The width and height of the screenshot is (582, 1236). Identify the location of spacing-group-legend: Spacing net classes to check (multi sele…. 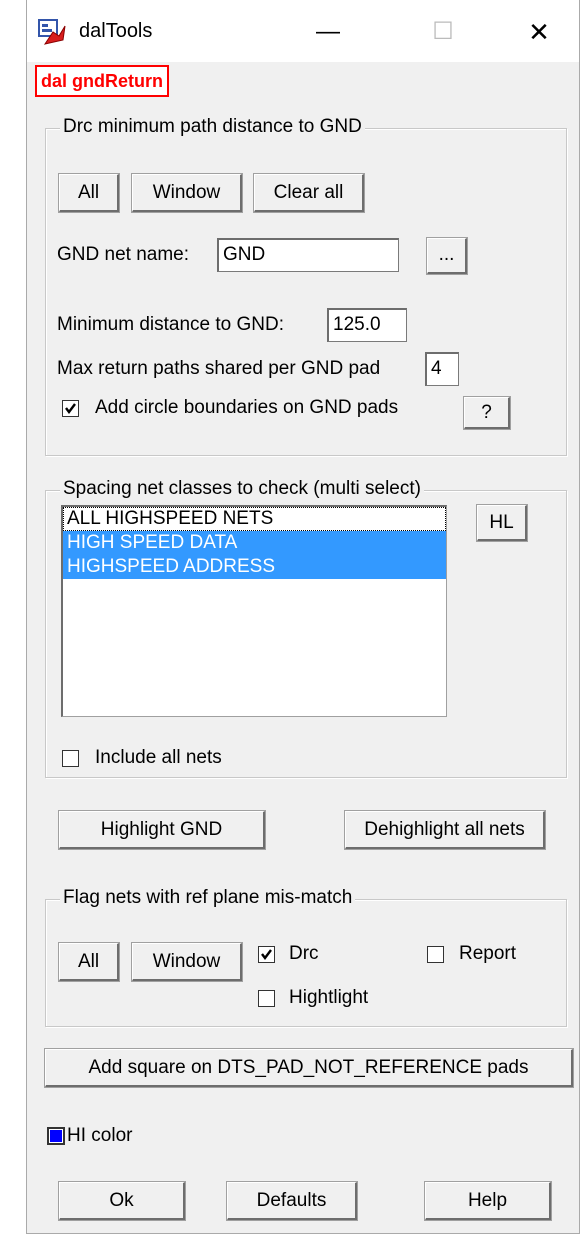
(242, 489).